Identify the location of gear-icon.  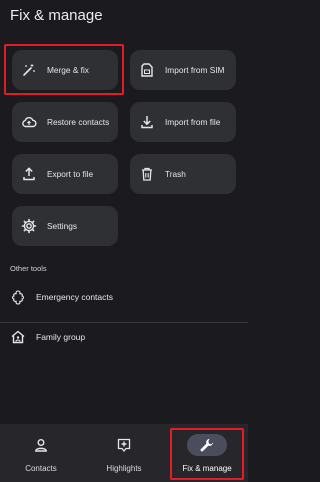
(29, 226).